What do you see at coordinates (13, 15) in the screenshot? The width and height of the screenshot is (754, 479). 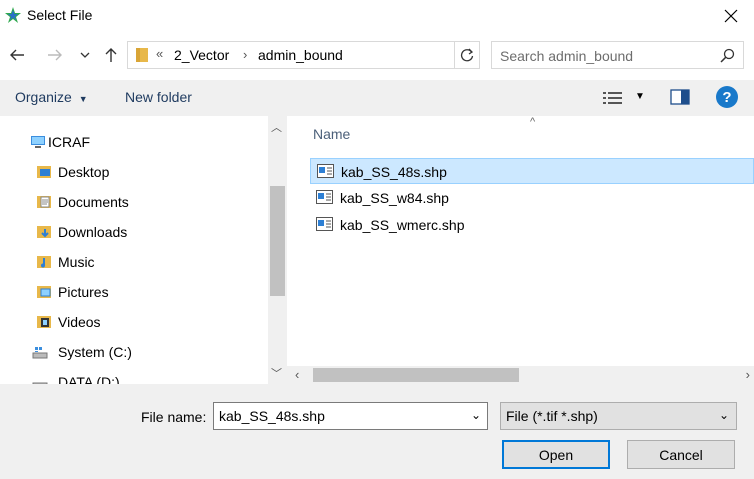 I see `app-star-icon` at bounding box center [13, 15].